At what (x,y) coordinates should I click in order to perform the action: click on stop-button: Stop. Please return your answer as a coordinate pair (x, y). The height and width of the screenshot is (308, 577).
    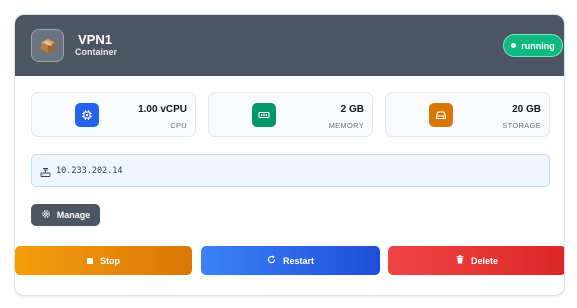
    Looking at the image, I should click on (103, 260).